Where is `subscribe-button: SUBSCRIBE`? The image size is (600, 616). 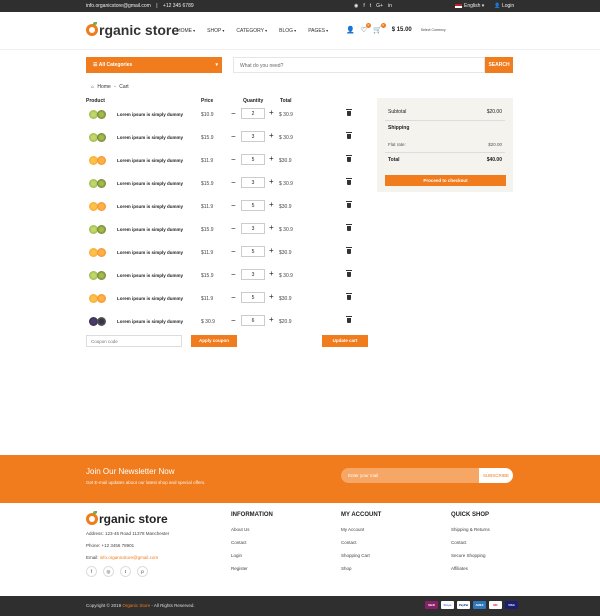 subscribe-button: SUBSCRIBE is located at coordinates (496, 475).